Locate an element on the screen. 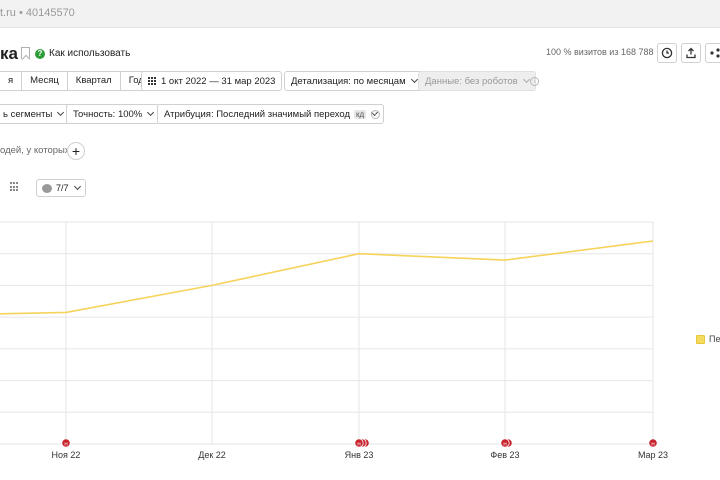  question-icon: ? is located at coordinates (40, 53).